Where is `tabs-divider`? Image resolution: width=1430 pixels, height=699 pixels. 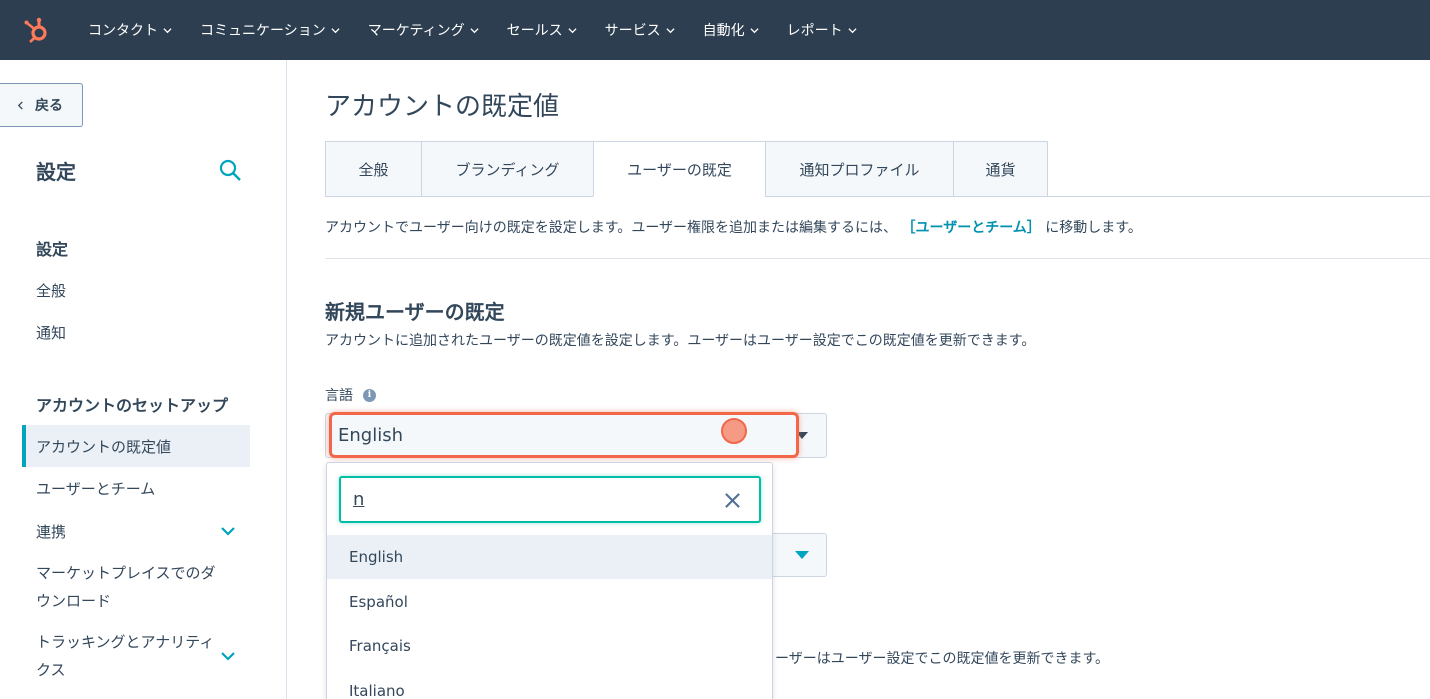
tabs-divider is located at coordinates (1238, 196).